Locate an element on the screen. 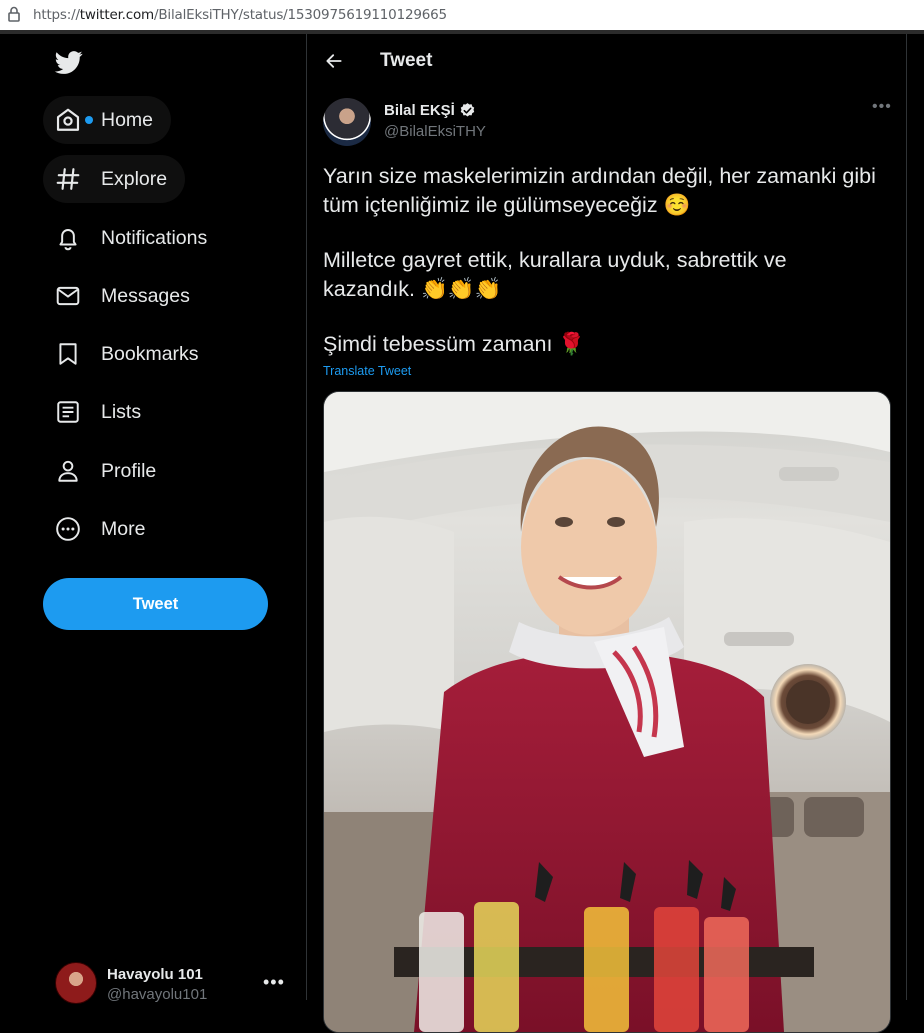 This screenshot has height=1033, width=924. sidebar-item-notifications: Notifications is located at coordinates (134, 238).